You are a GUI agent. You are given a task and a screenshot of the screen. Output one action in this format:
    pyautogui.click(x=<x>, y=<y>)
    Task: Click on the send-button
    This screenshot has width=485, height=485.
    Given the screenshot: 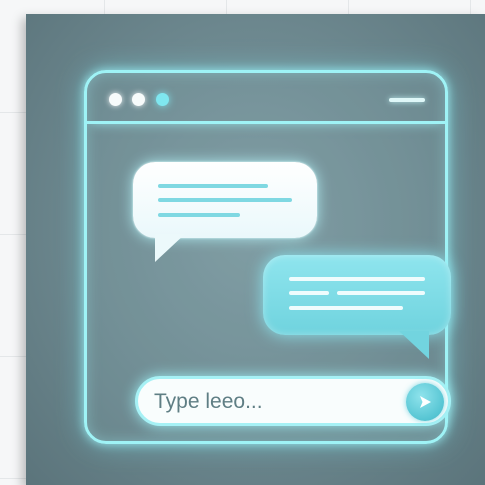 What is the action you would take?
    pyautogui.click(x=425, y=402)
    